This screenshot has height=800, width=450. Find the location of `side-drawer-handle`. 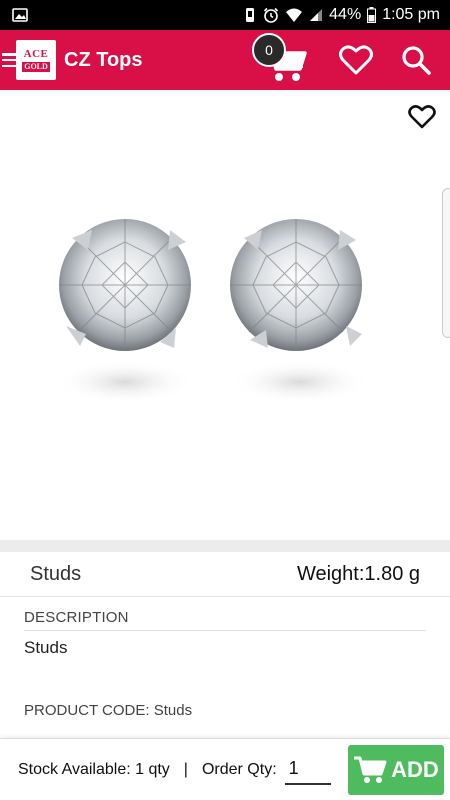

side-drawer-handle is located at coordinates (446, 263).